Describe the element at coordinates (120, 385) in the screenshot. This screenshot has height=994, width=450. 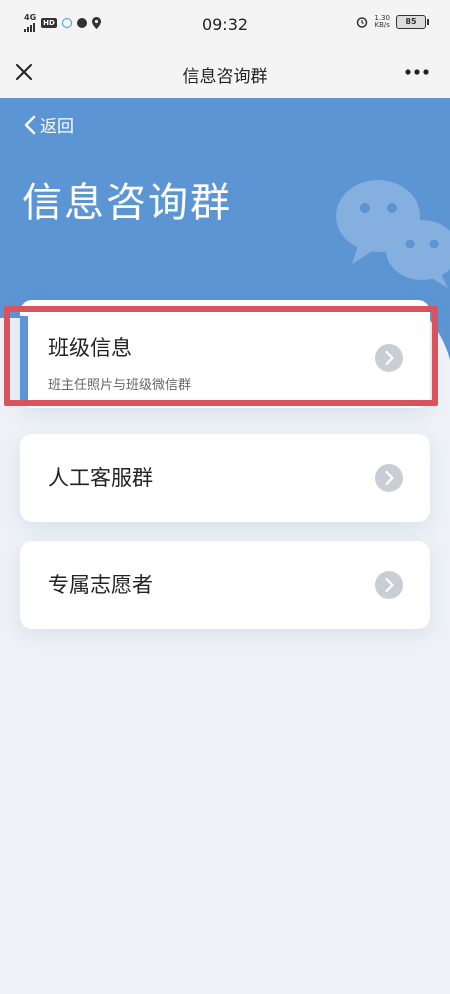
I see `card-subtitle: 班主任照片与班级微信群` at that location.